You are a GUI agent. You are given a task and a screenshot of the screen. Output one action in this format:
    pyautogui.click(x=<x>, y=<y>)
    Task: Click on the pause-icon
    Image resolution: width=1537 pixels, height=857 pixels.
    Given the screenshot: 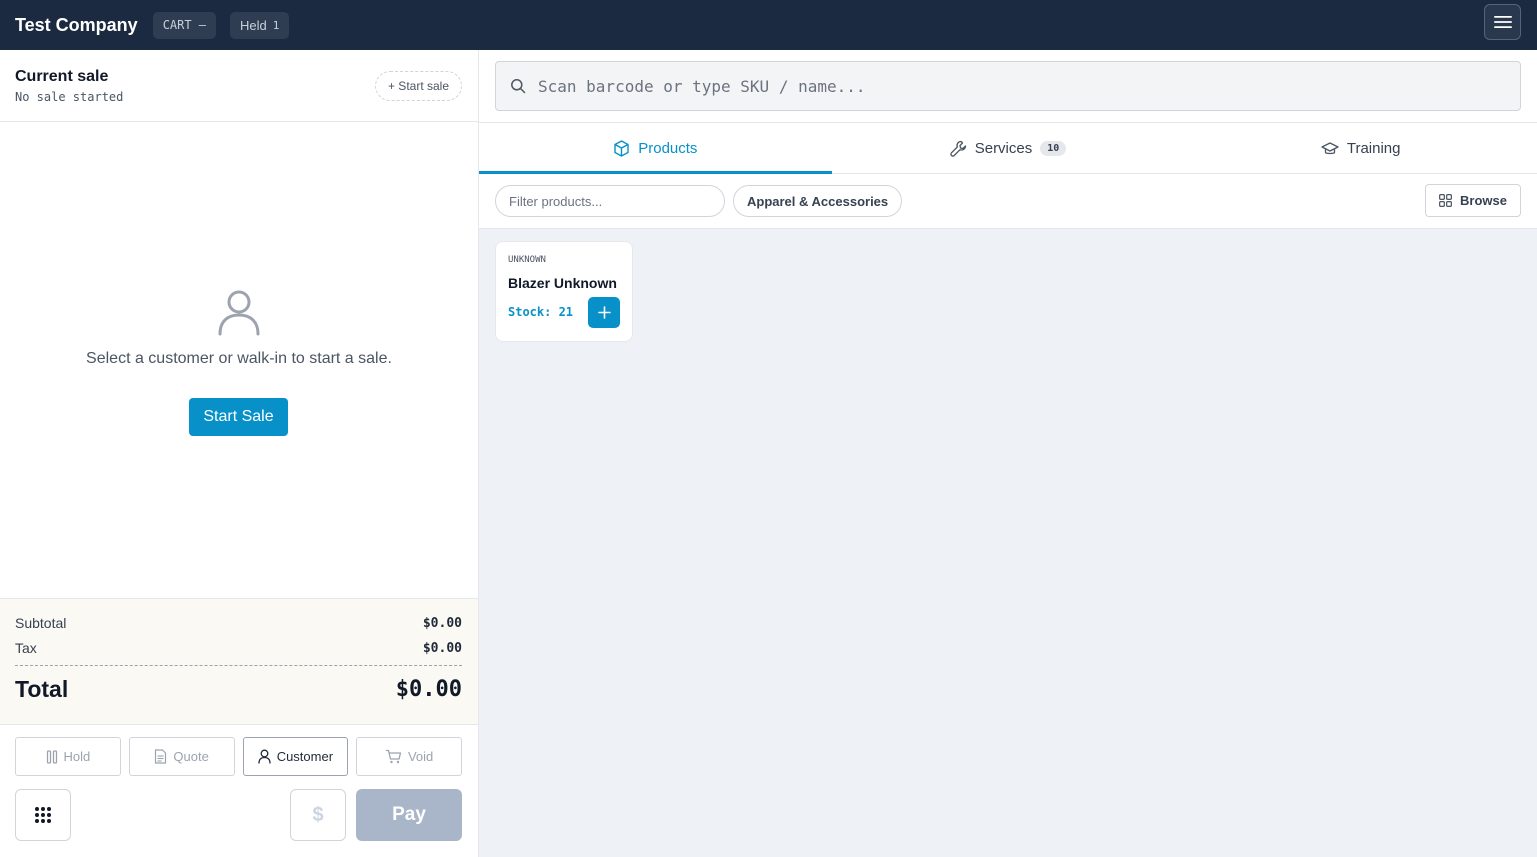 What is the action you would take?
    pyautogui.click(x=51, y=756)
    